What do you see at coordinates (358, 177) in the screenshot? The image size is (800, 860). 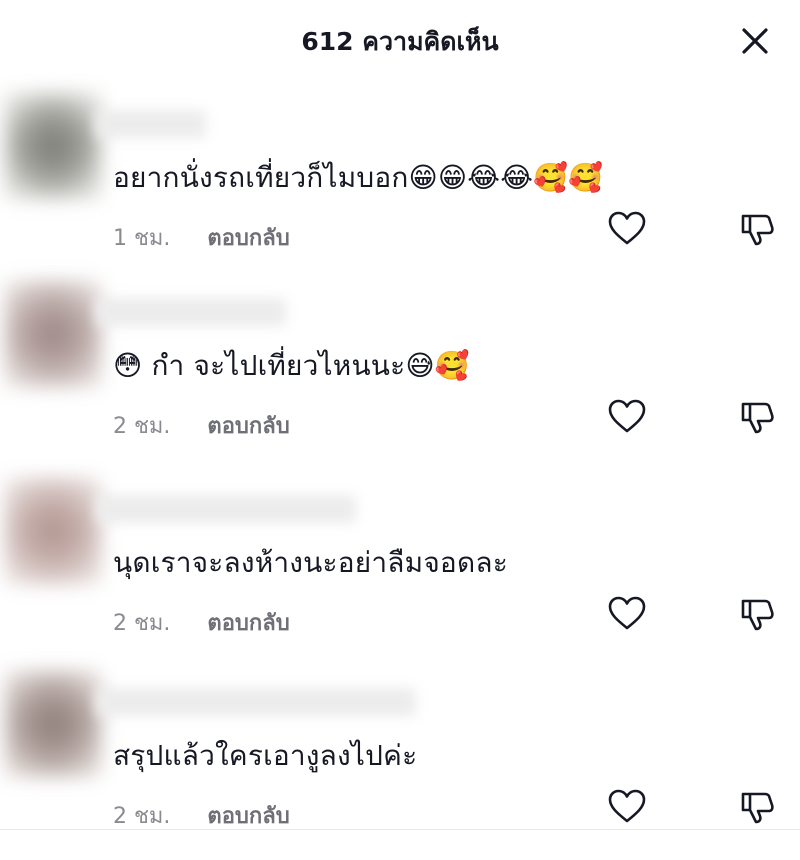 I see `comment-text: อยากนั่งรถเที่ยวก็ไมบอก😁😁😂😂🥰🥰` at bounding box center [358, 177].